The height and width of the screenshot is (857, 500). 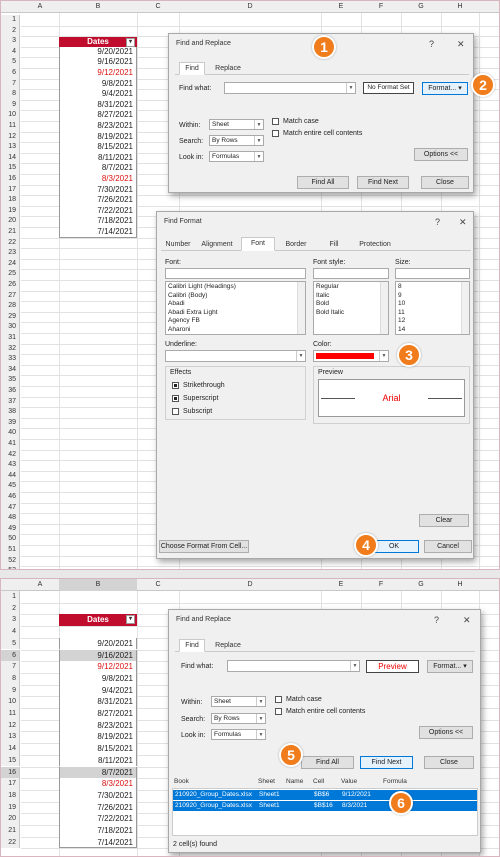 What do you see at coordinates (10, 41) in the screenshot?
I see `row-header: 3` at bounding box center [10, 41].